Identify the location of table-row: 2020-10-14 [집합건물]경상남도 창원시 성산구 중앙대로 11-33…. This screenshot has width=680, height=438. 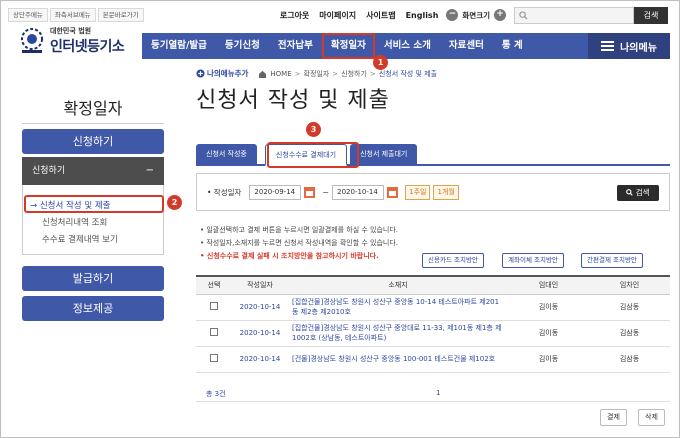
(433, 333).